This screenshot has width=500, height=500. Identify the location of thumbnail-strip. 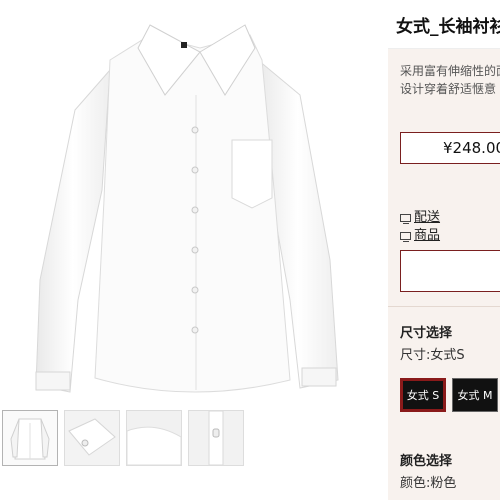
(194, 455).